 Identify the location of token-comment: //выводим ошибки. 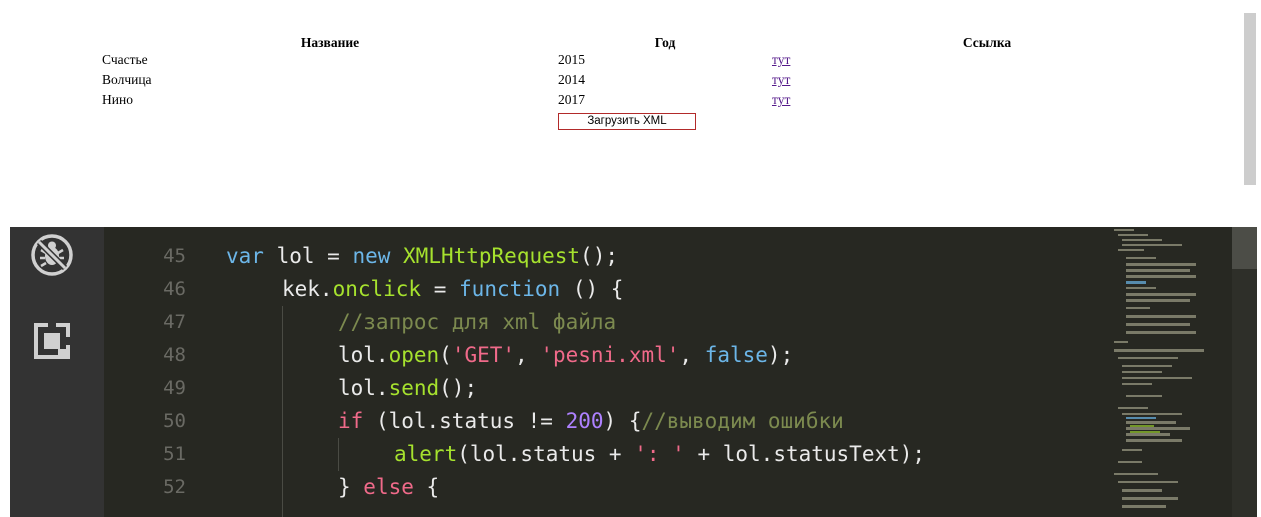
(742, 421).